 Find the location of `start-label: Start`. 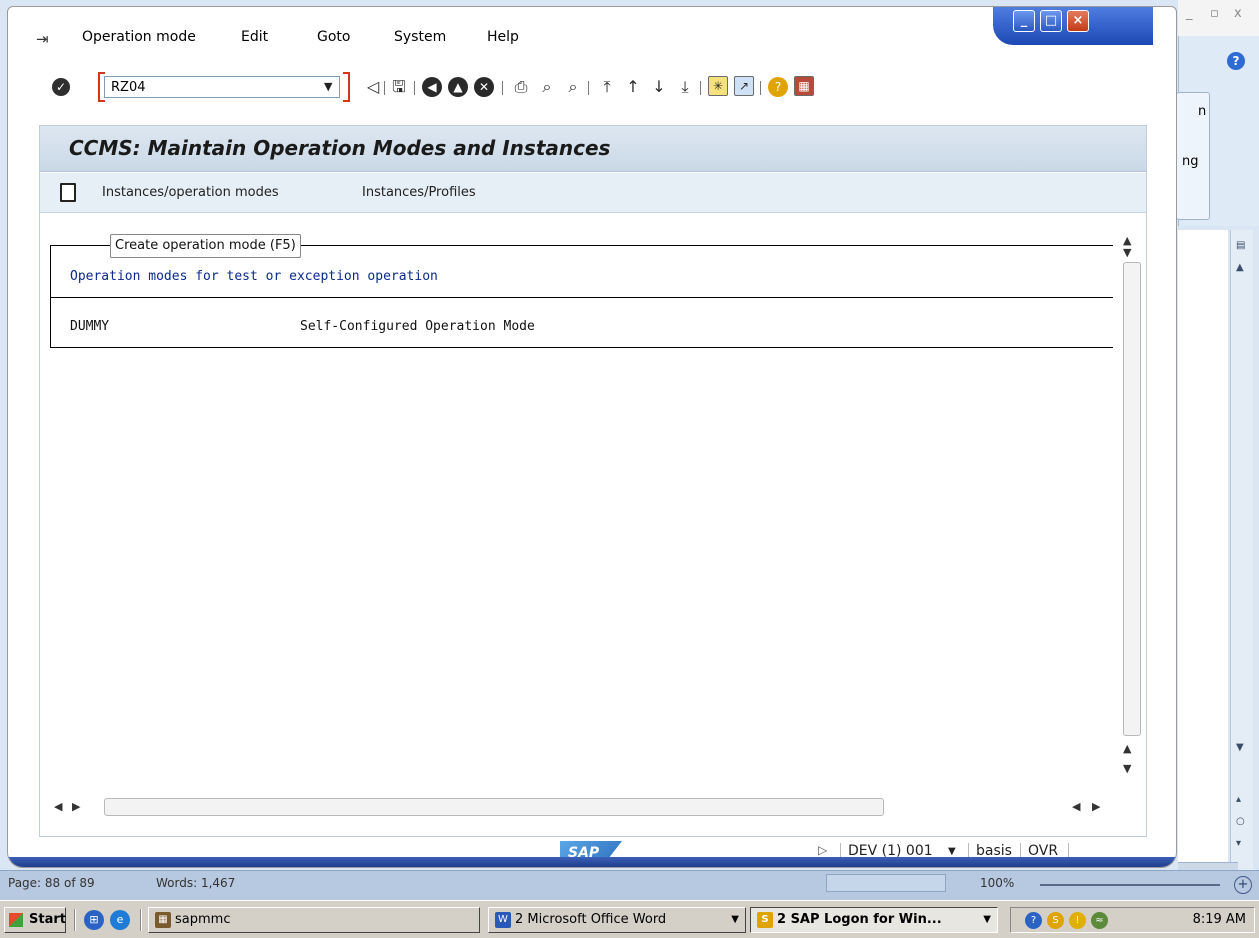

start-label: Start is located at coordinates (47, 919).